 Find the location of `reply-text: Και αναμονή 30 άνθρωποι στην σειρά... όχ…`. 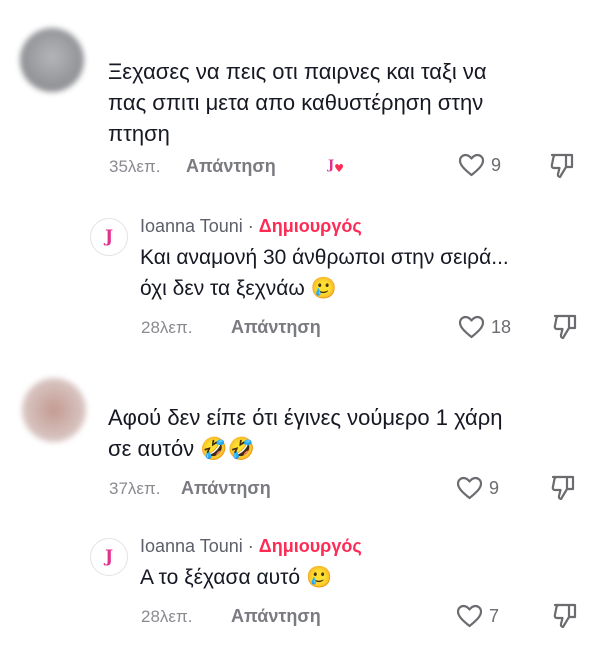

reply-text: Και αναμονή 30 άνθρωποι στην σειρά... όχ… is located at coordinates (324, 273).